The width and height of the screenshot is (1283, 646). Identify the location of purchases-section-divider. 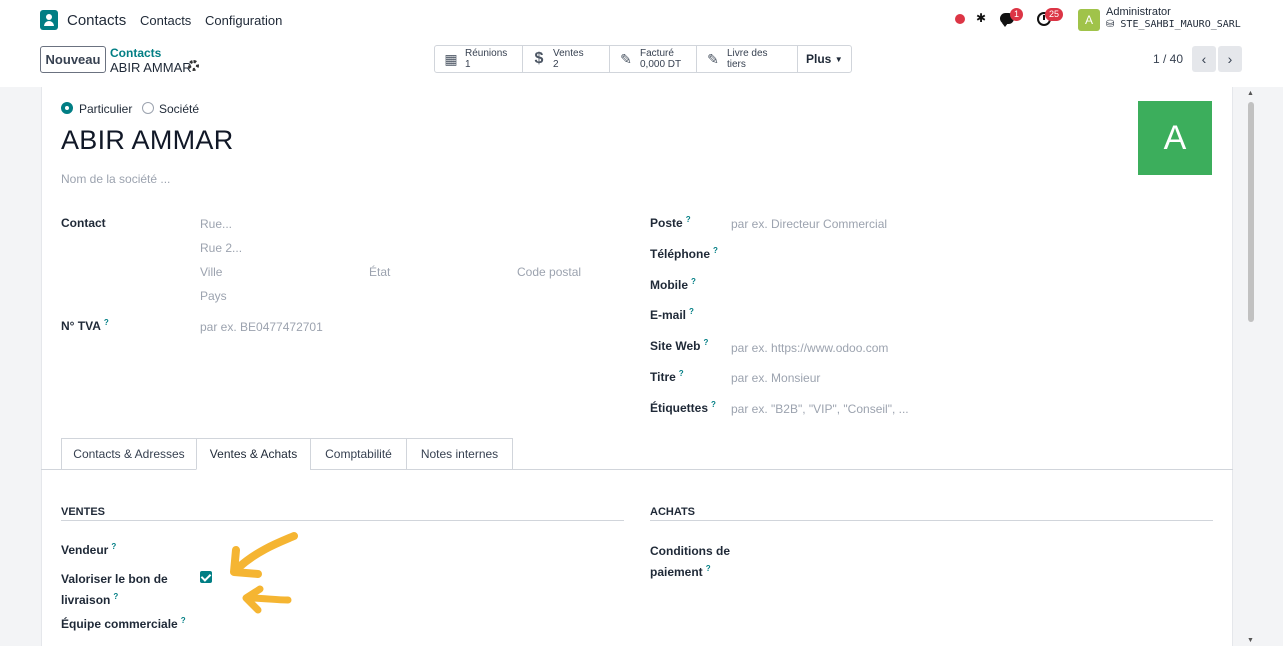
(931, 520).